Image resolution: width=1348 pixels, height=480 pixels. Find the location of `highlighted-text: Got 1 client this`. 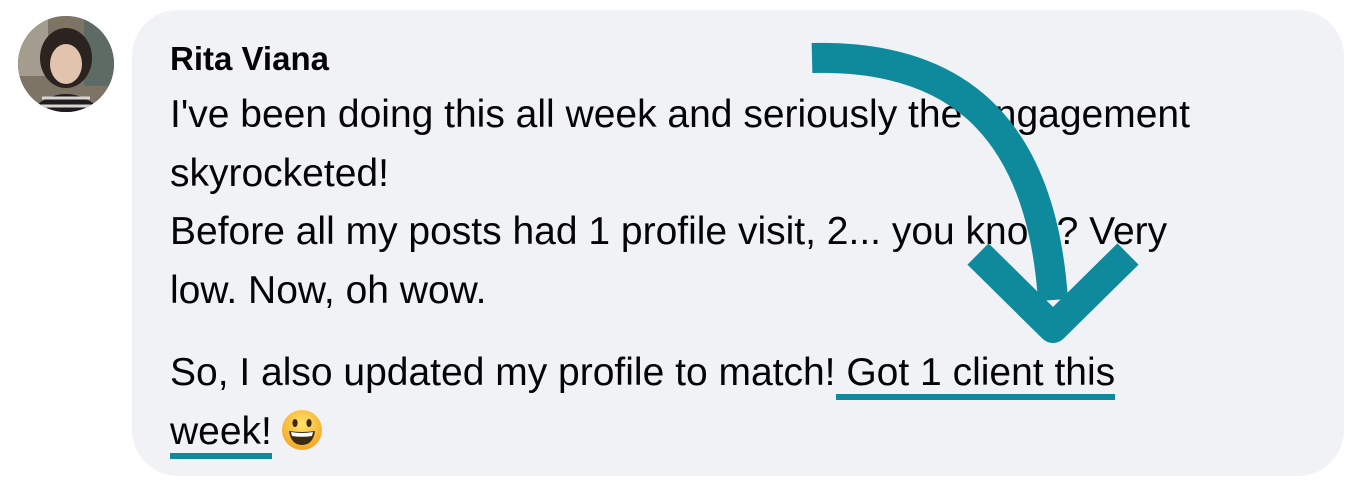

highlighted-text: Got 1 client this is located at coordinates (975, 375).